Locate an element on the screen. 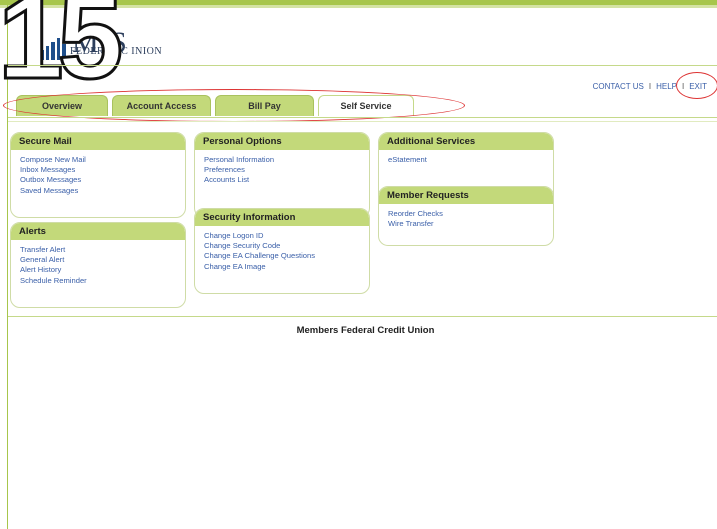 This screenshot has width=717, height=529. transfer-alert-link: Transfer Alert is located at coordinates (102, 250).